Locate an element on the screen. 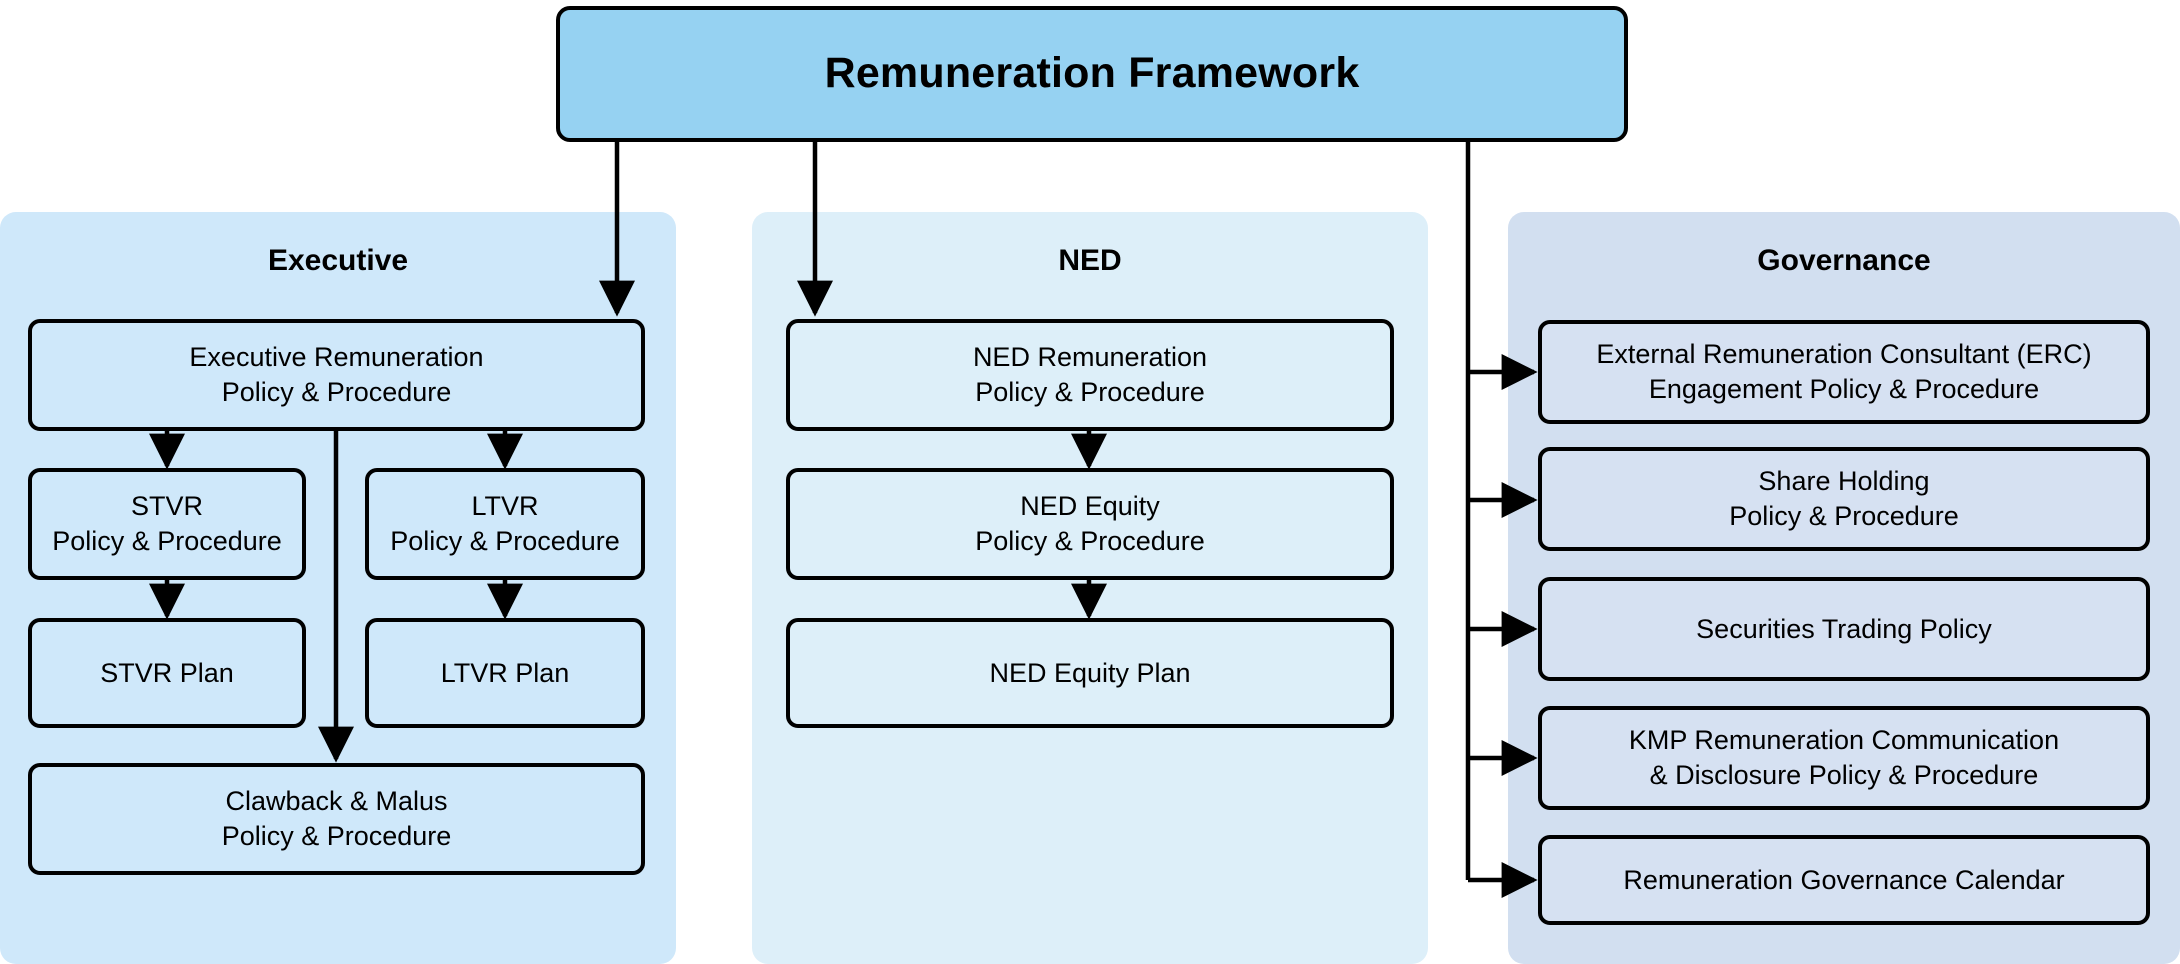 The image size is (2180, 964). node-ltvr-plan: LTVR Plan is located at coordinates (505, 673).